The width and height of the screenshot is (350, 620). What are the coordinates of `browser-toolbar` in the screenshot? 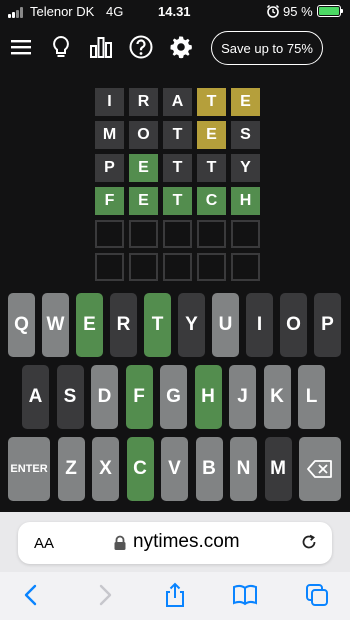 It's located at (175, 596).